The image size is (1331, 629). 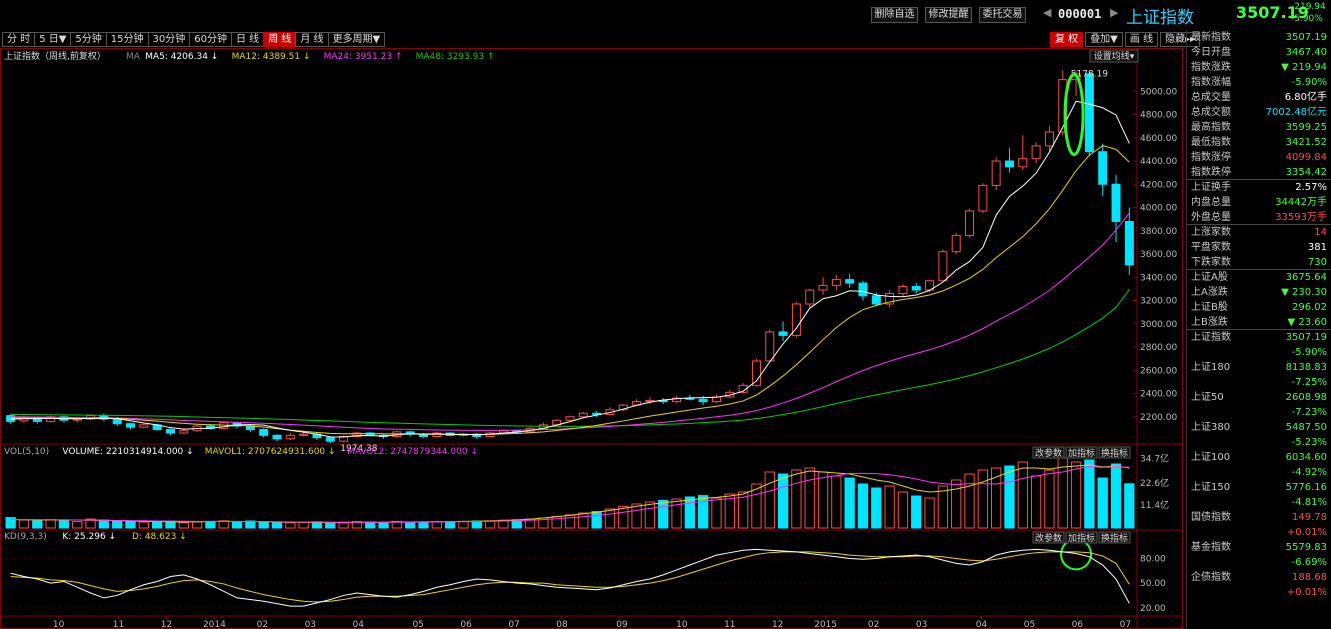 I want to click on quote-row: 上A涨跌 ▼ 230.30, so click(x=1259, y=292).